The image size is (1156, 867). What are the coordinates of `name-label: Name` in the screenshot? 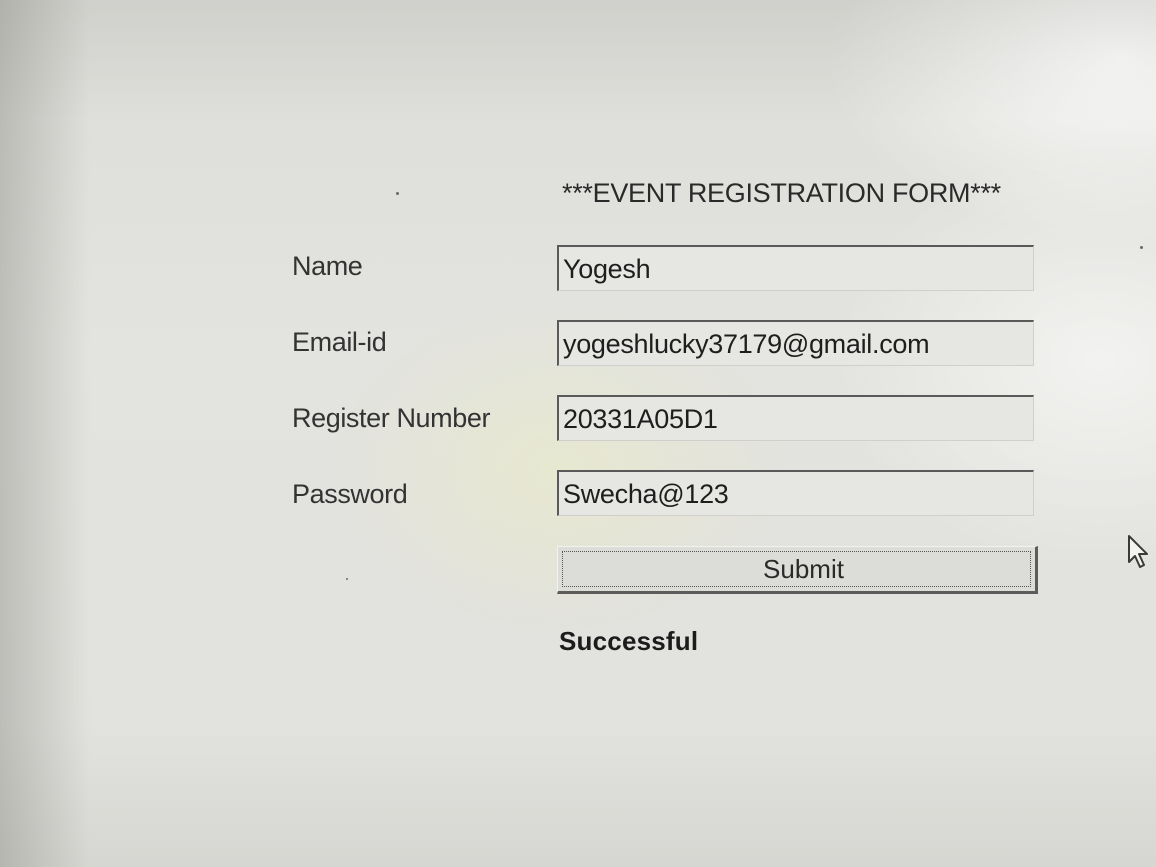 It's located at (327, 266).